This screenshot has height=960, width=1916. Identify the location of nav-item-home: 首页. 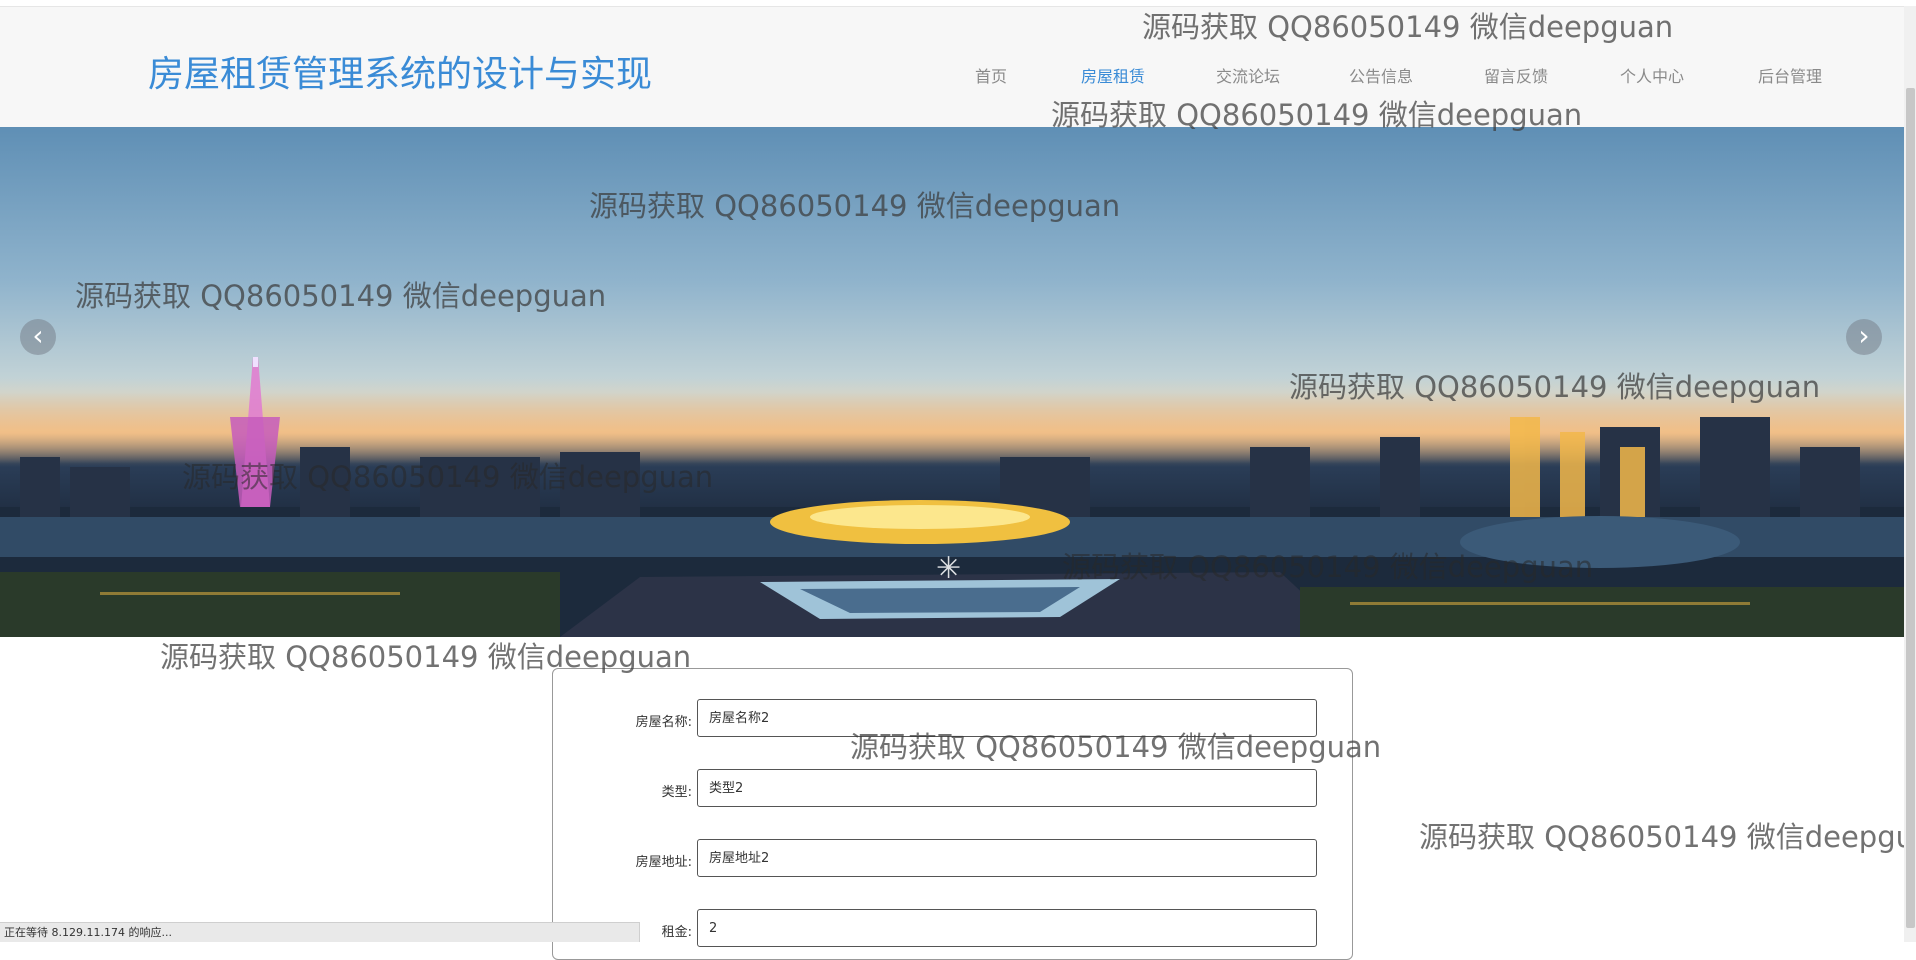
(991, 75).